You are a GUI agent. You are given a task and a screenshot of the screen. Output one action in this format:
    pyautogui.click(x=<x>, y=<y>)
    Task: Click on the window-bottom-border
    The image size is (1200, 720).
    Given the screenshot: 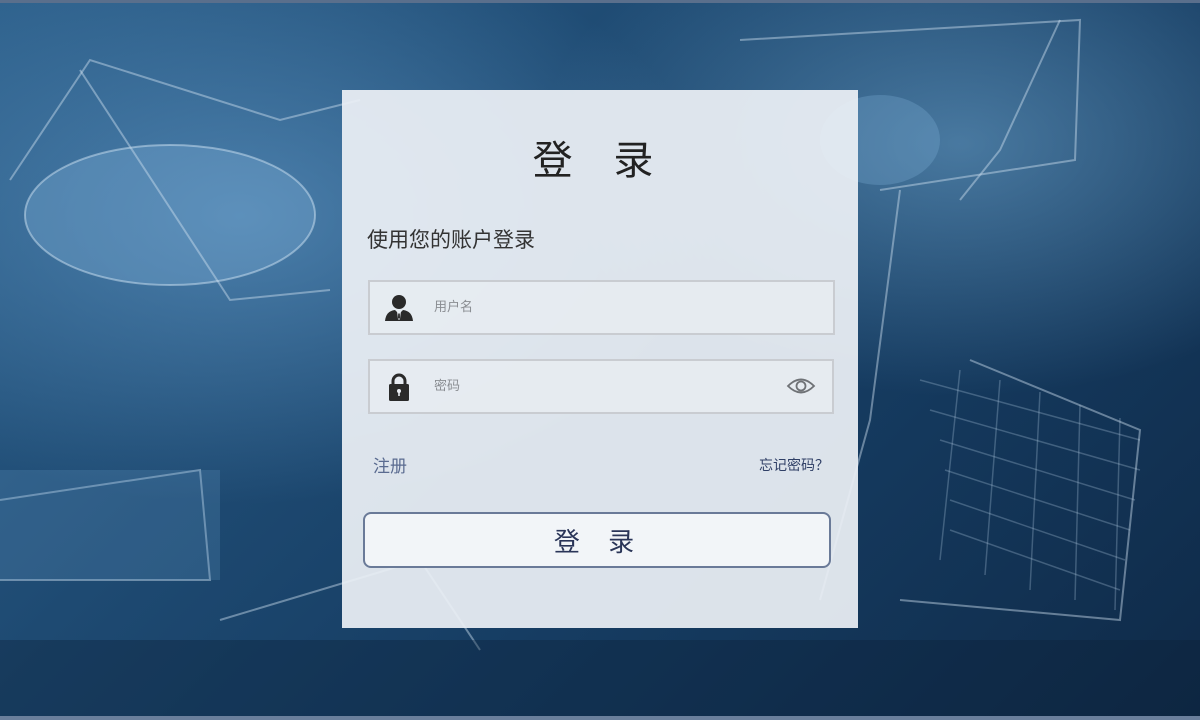 What is the action you would take?
    pyautogui.click(x=600, y=718)
    